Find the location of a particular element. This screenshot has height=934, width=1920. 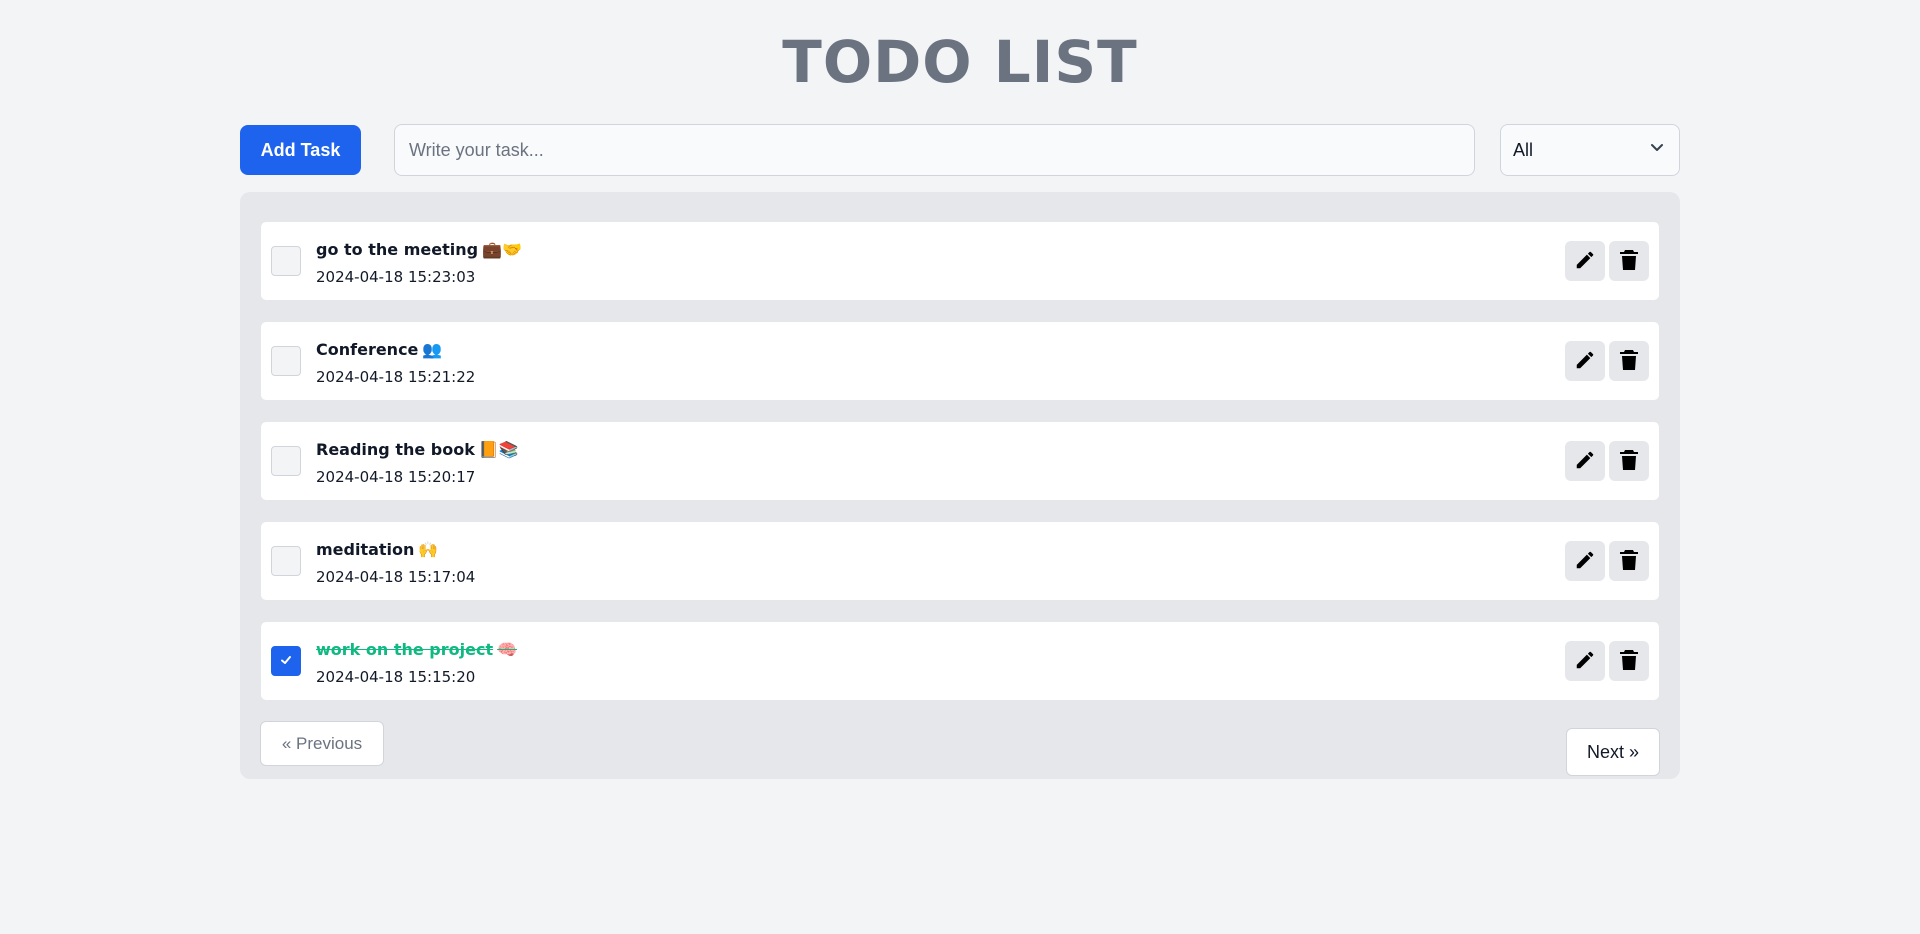

task-label: Conference is located at coordinates (367, 349).